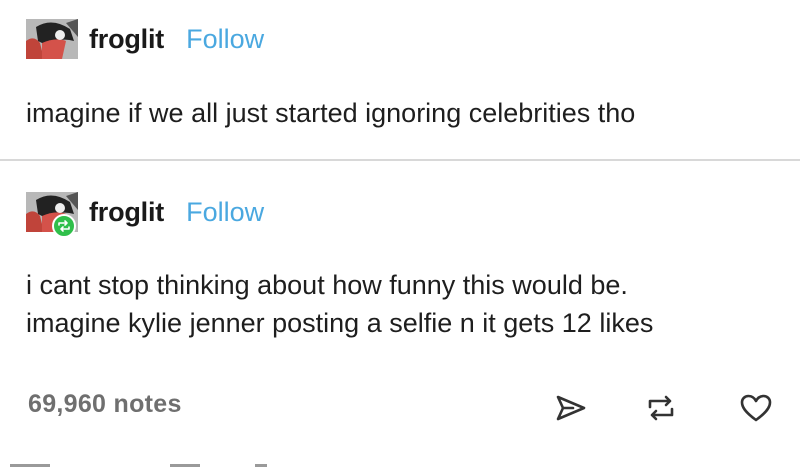  What do you see at coordinates (64, 226) in the screenshot?
I see `reblog-badge-icon` at bounding box center [64, 226].